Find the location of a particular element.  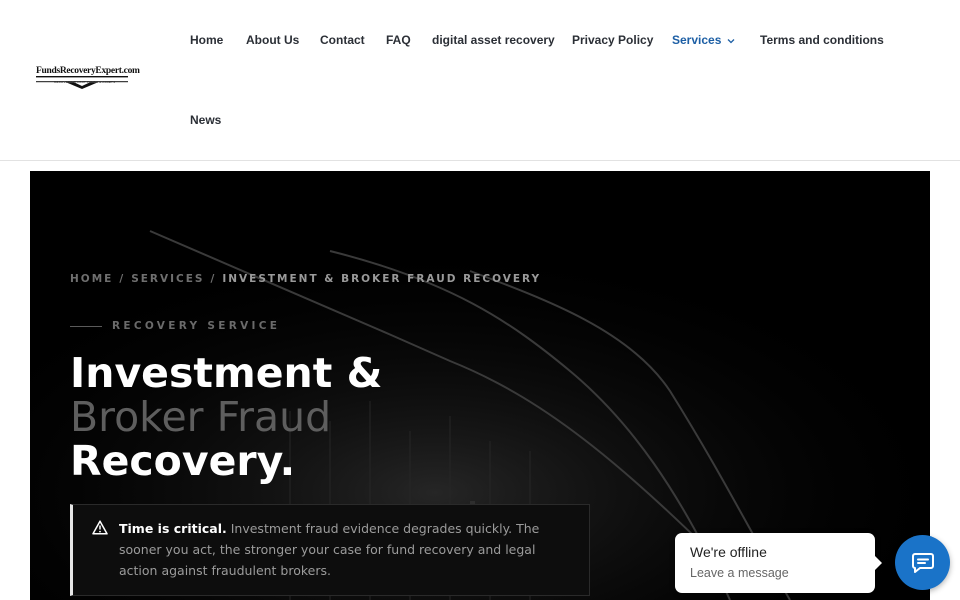

nav-contact: Contact is located at coordinates (342, 40).